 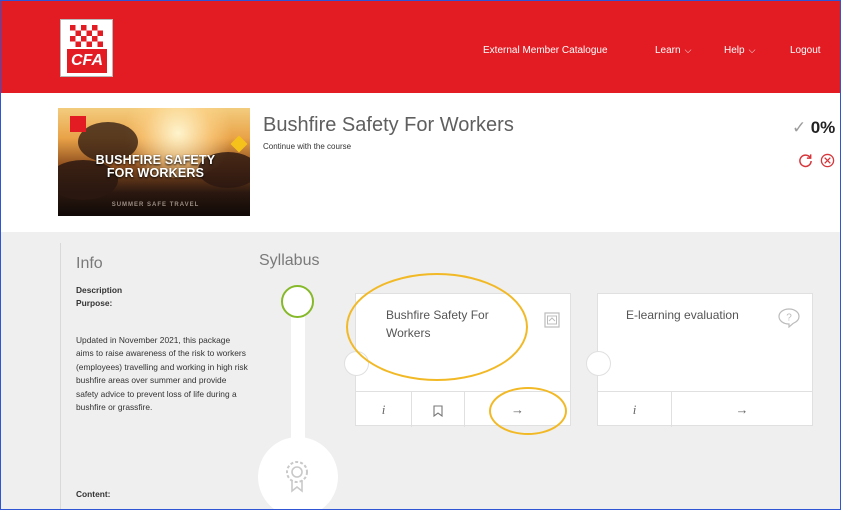 I want to click on restart-button, so click(x=805, y=162).